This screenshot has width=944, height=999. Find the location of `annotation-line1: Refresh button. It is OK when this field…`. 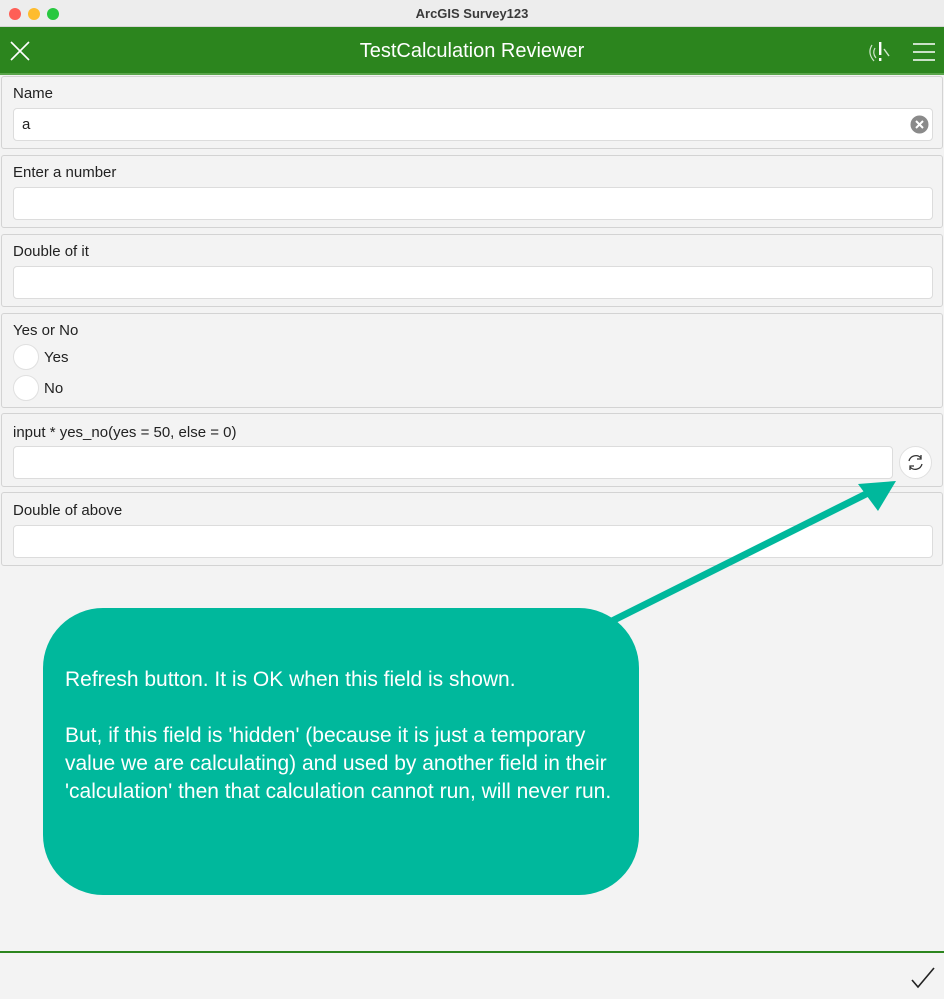

annotation-line1: Refresh button. It is OK when this field… is located at coordinates (290, 679).